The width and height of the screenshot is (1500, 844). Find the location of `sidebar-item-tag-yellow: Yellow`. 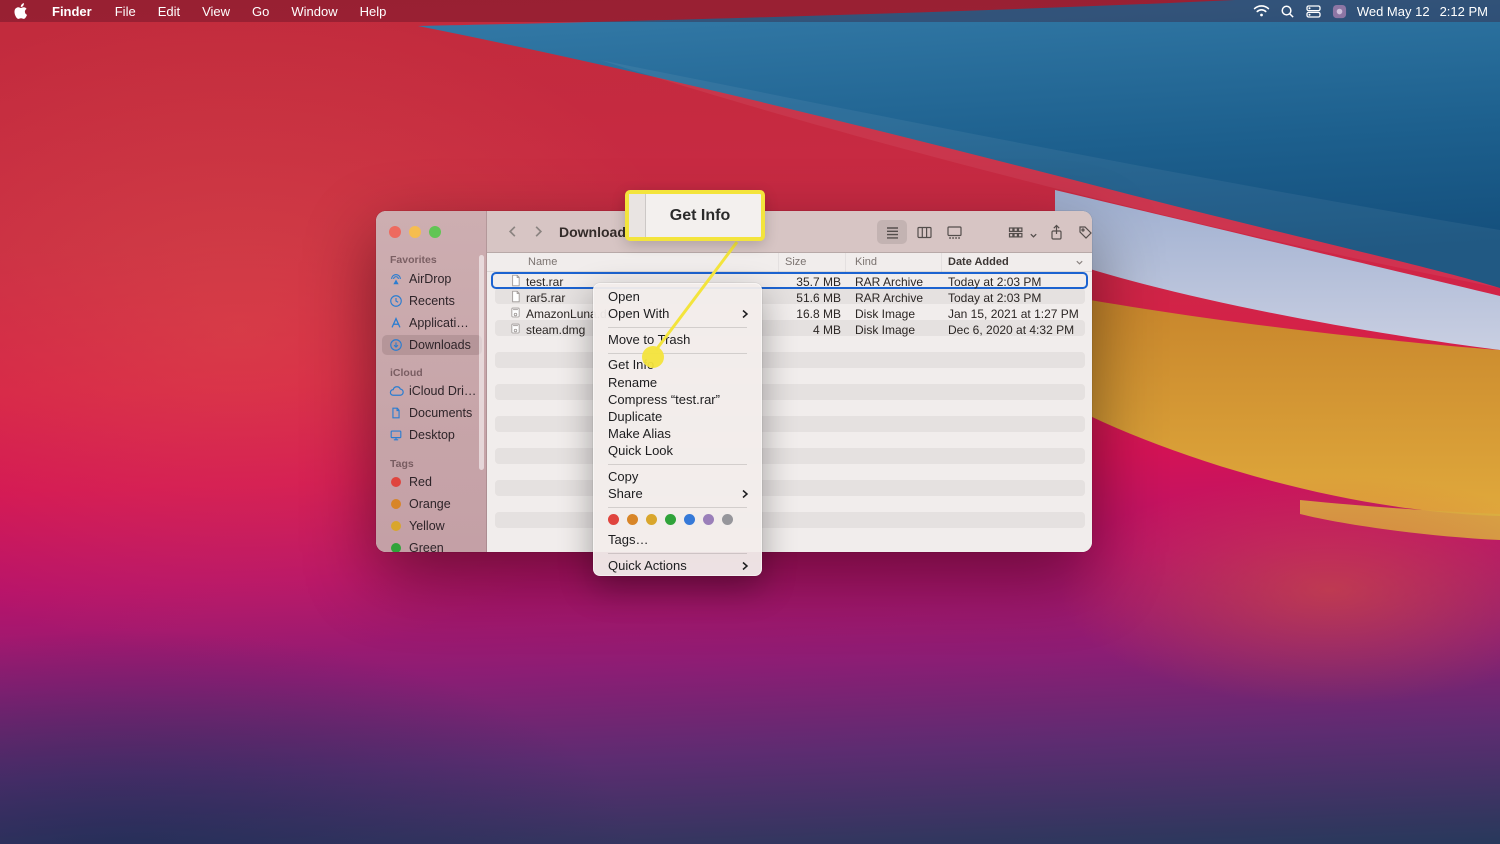

sidebar-item-tag-yellow: Yellow is located at coordinates (432, 526).